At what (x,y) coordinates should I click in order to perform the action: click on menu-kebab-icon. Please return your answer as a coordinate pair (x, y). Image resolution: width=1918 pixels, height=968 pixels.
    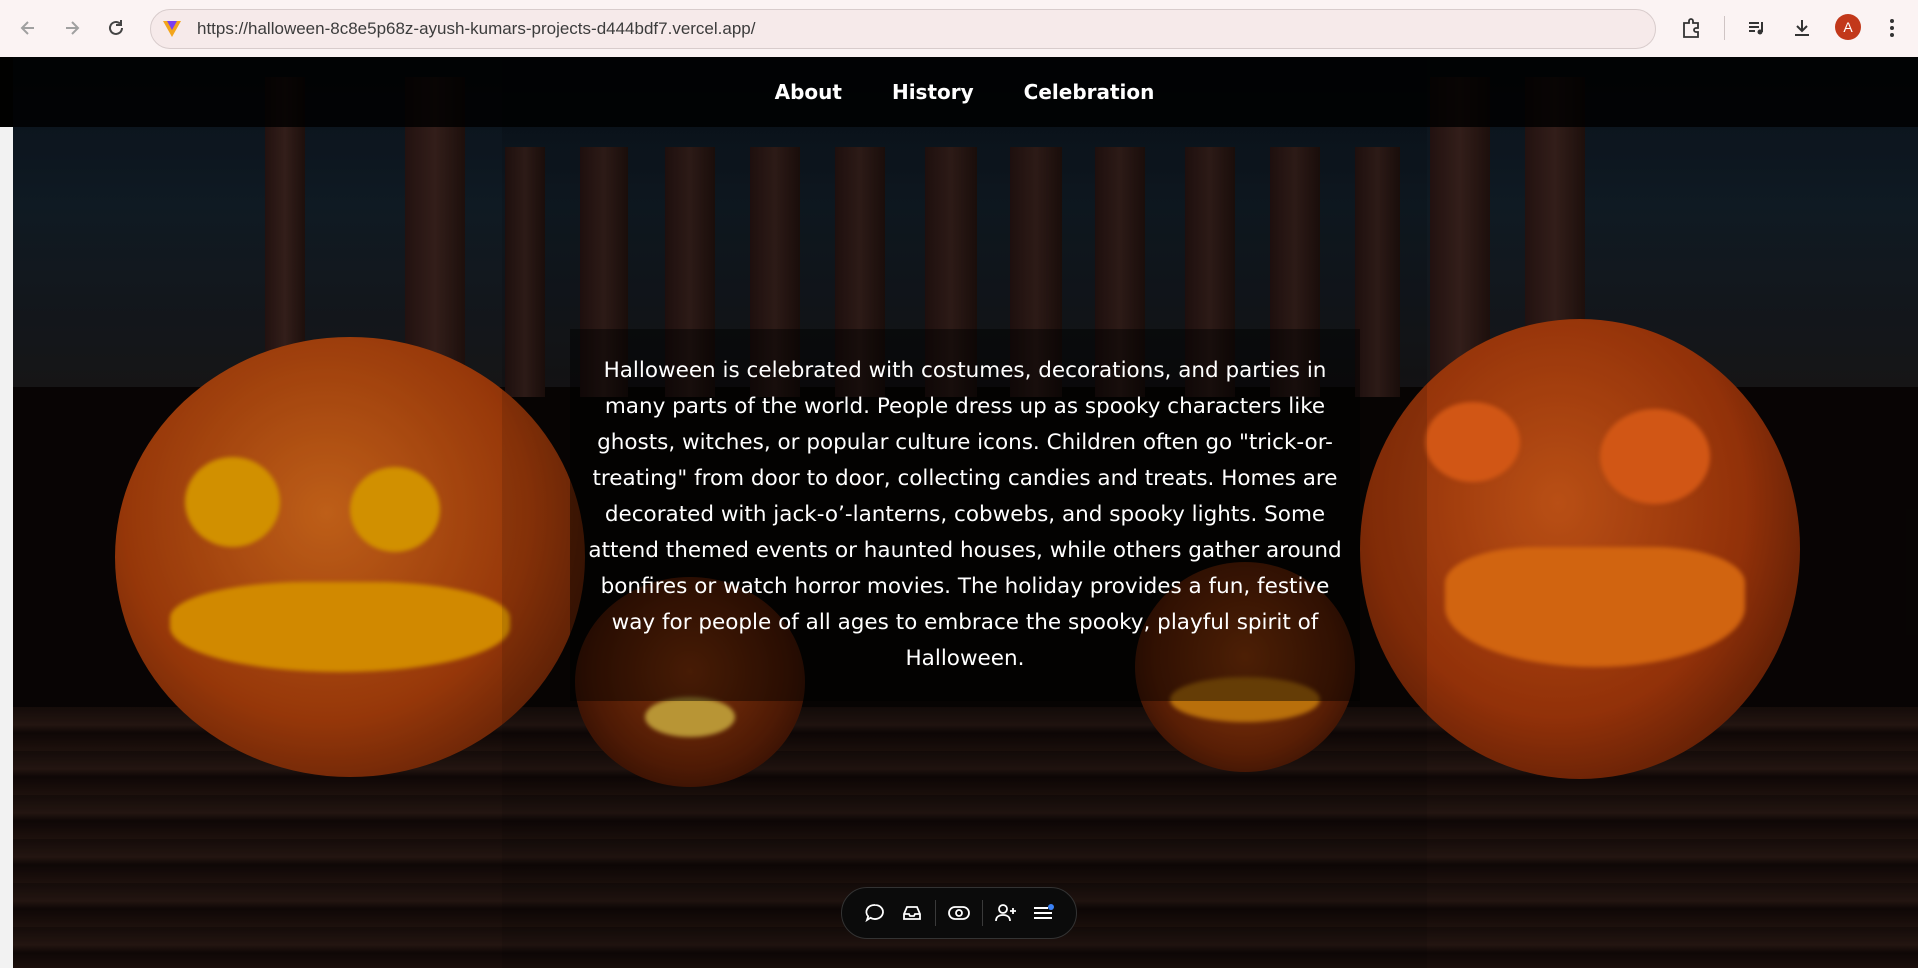
    Looking at the image, I should click on (1892, 28).